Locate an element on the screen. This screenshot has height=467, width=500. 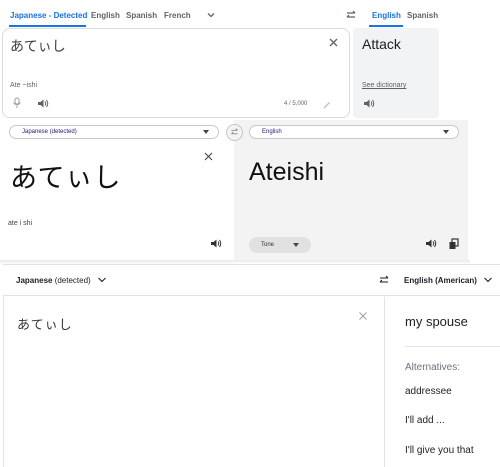
active-tab-underline is located at coordinates (47, 26).